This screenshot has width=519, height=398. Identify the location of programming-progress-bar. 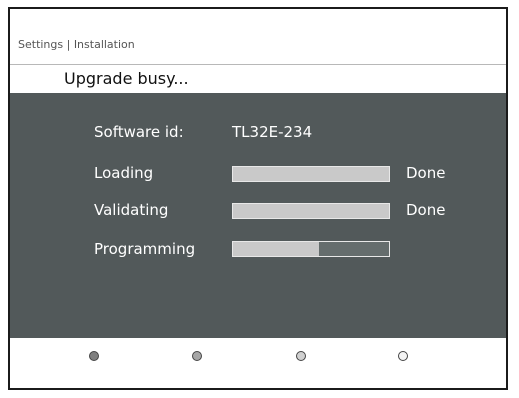
(311, 249).